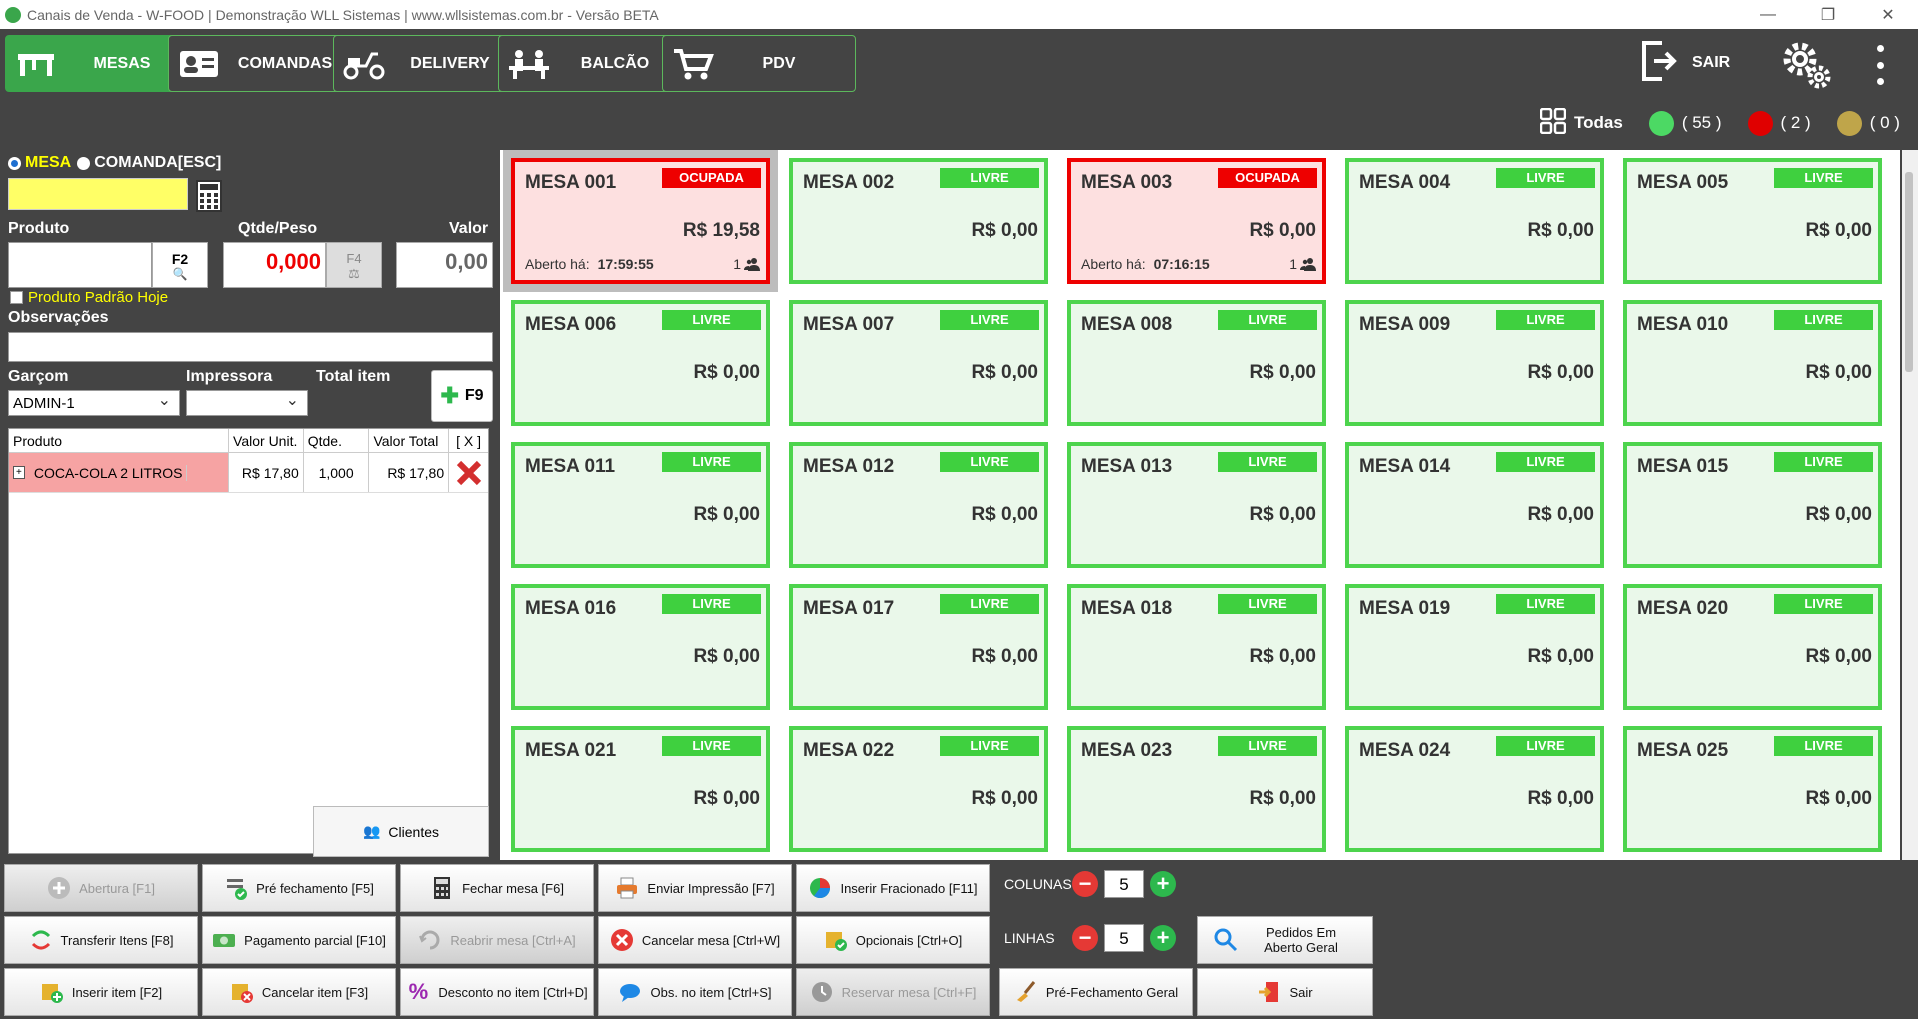  I want to click on table-card: MESA 002 LIVRE R$ 0,00, so click(918, 221).